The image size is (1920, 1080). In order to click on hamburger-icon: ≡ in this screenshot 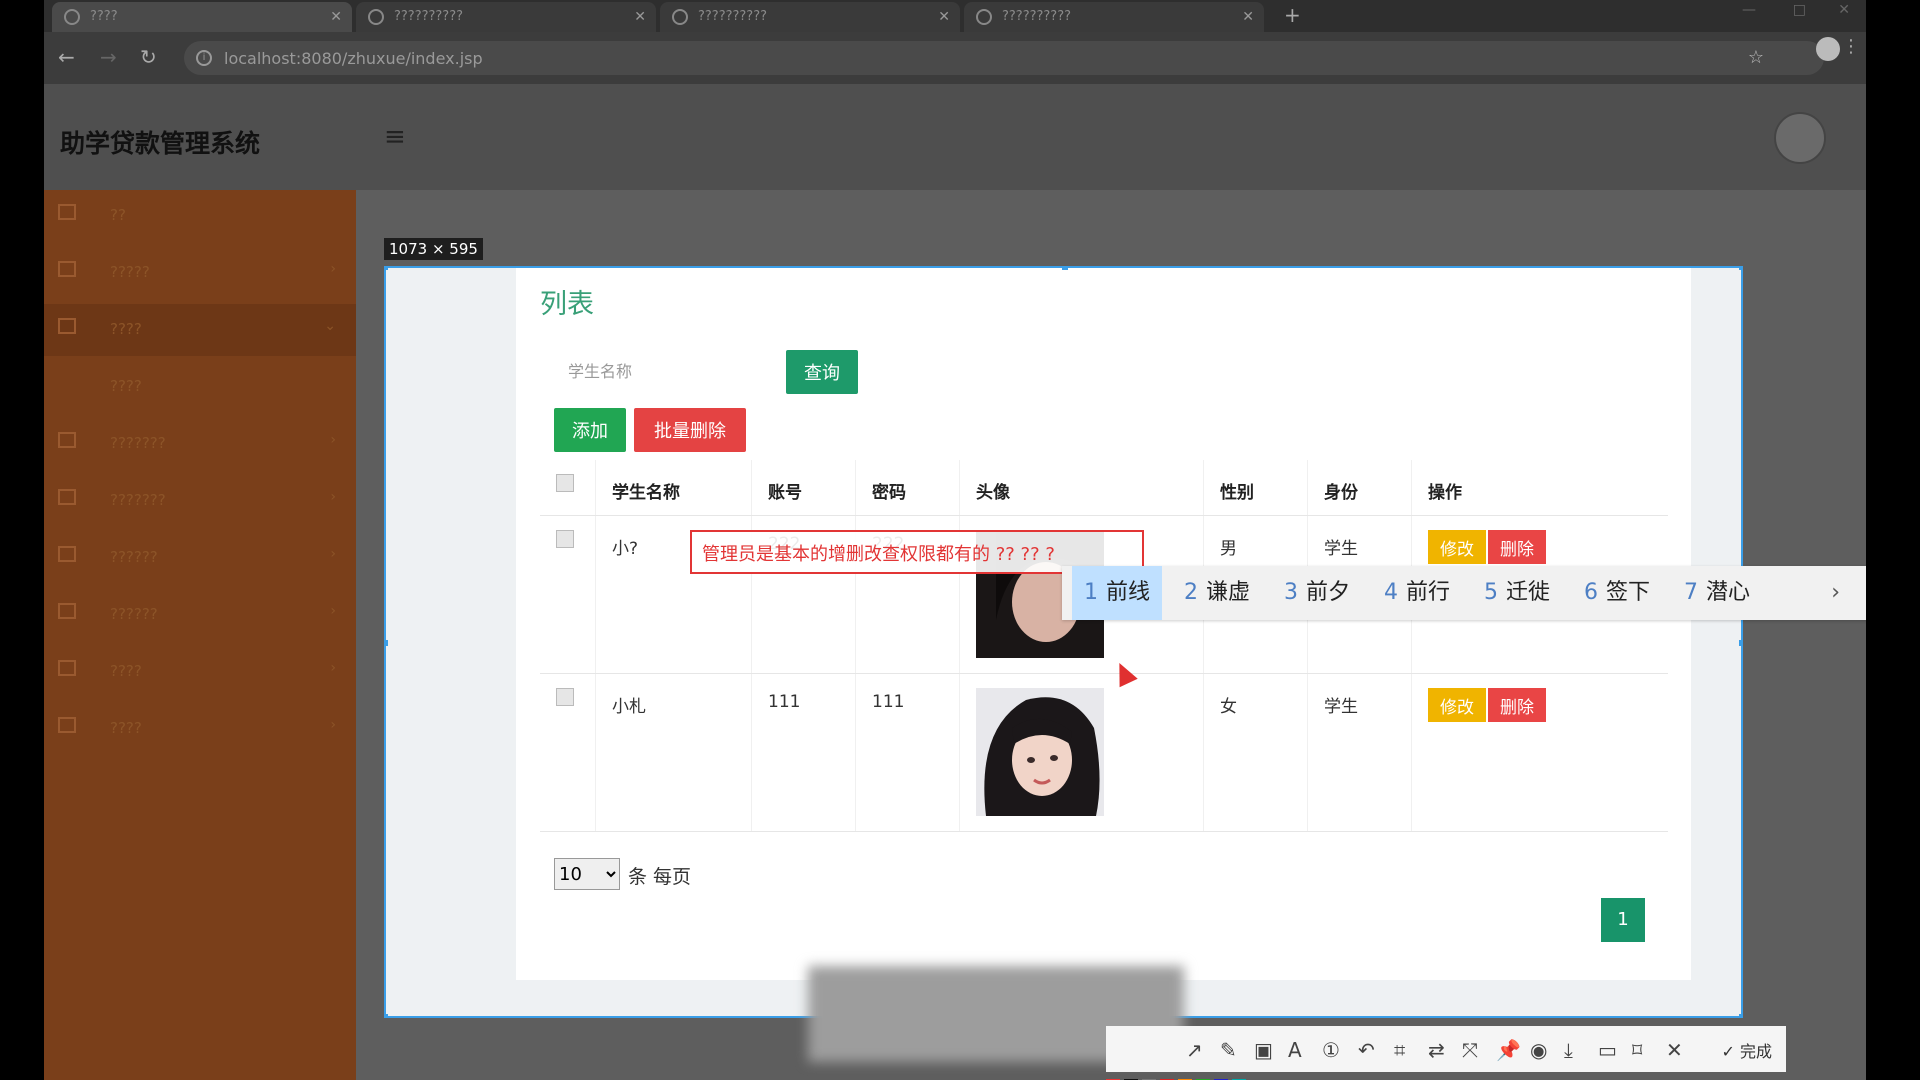, I will do `click(395, 137)`.